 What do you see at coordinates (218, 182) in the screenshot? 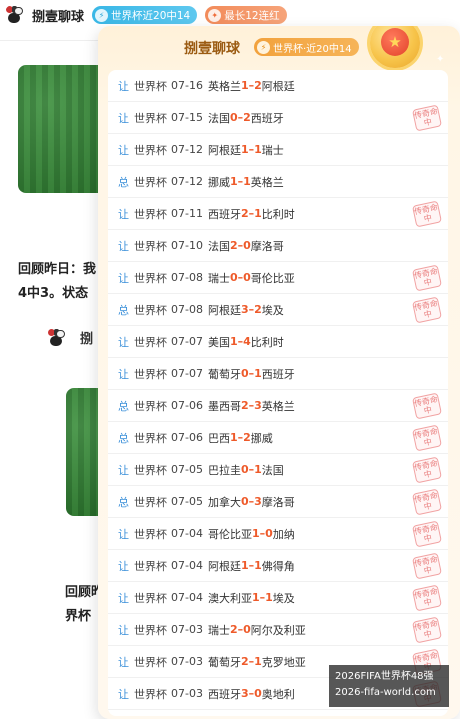
I see `home-team: 挪威` at bounding box center [218, 182].